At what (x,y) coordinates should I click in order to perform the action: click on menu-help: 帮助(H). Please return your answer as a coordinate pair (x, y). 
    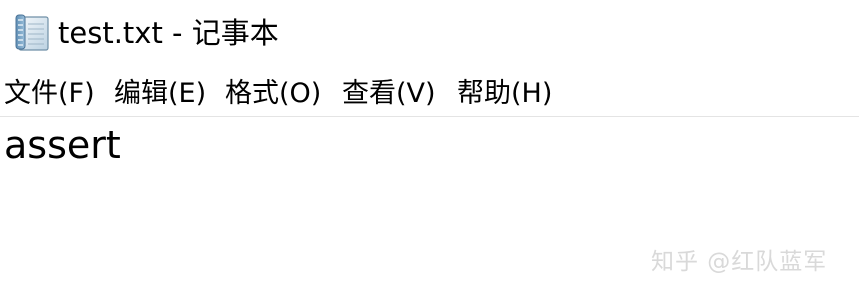
    Looking at the image, I should click on (504, 94).